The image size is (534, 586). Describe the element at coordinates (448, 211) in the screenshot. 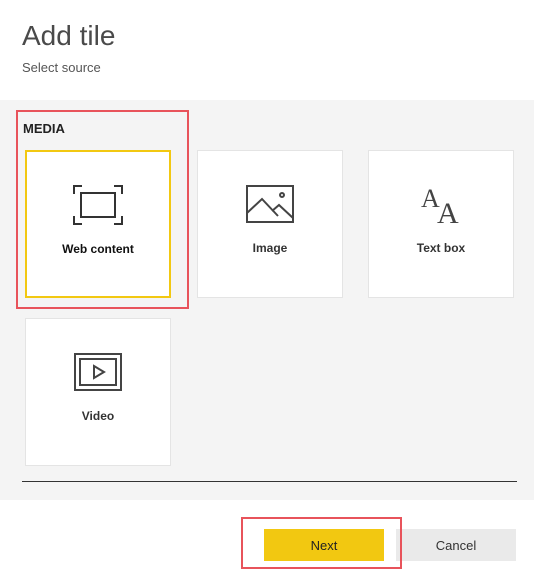

I see `svg-text: A` at that location.